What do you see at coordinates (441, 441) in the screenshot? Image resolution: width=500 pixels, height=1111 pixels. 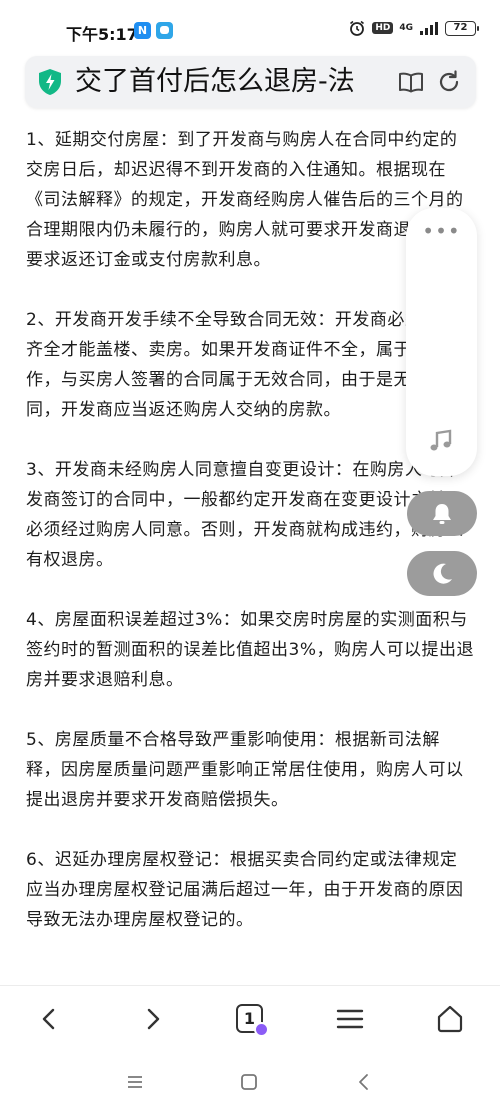 I see `music-icon` at bounding box center [441, 441].